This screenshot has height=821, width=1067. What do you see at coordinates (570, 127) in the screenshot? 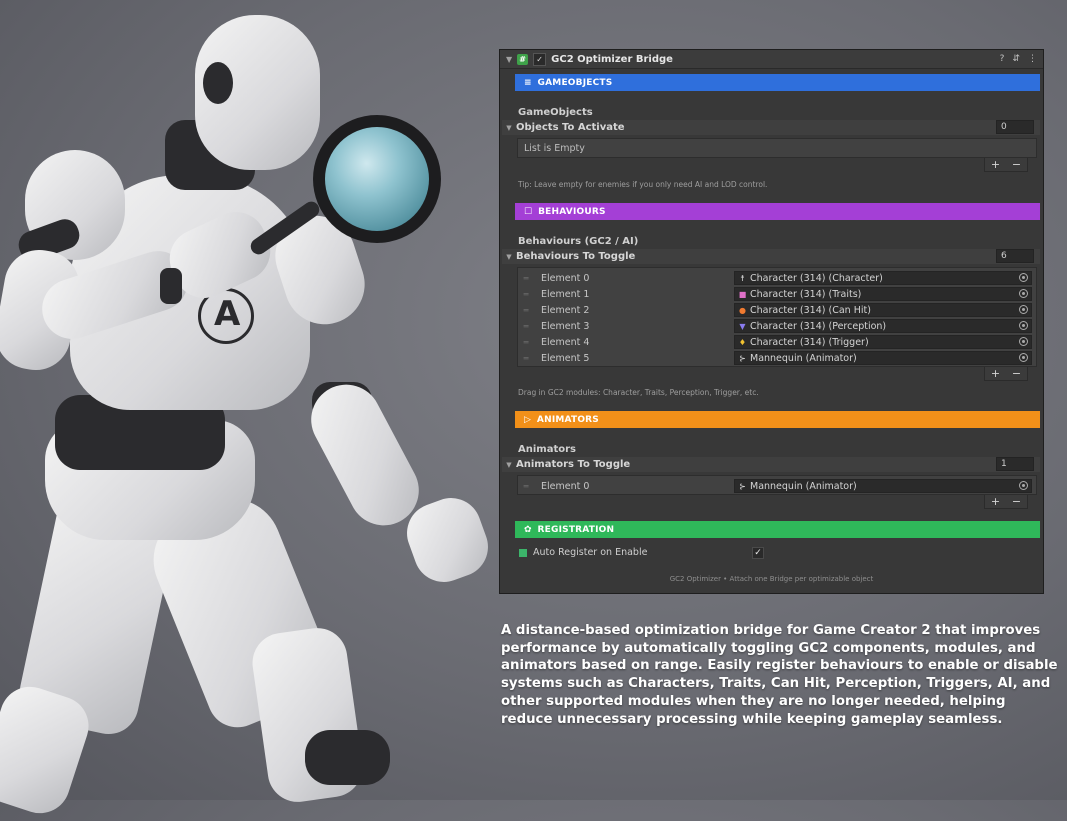
I see `objects-to-activate-label: Objects To Activate` at bounding box center [570, 127].